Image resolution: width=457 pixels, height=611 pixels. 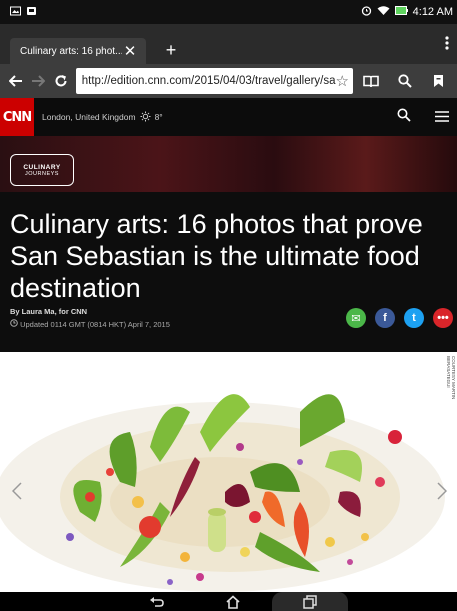 I want to click on bookmark-icon, so click(x=439, y=81).